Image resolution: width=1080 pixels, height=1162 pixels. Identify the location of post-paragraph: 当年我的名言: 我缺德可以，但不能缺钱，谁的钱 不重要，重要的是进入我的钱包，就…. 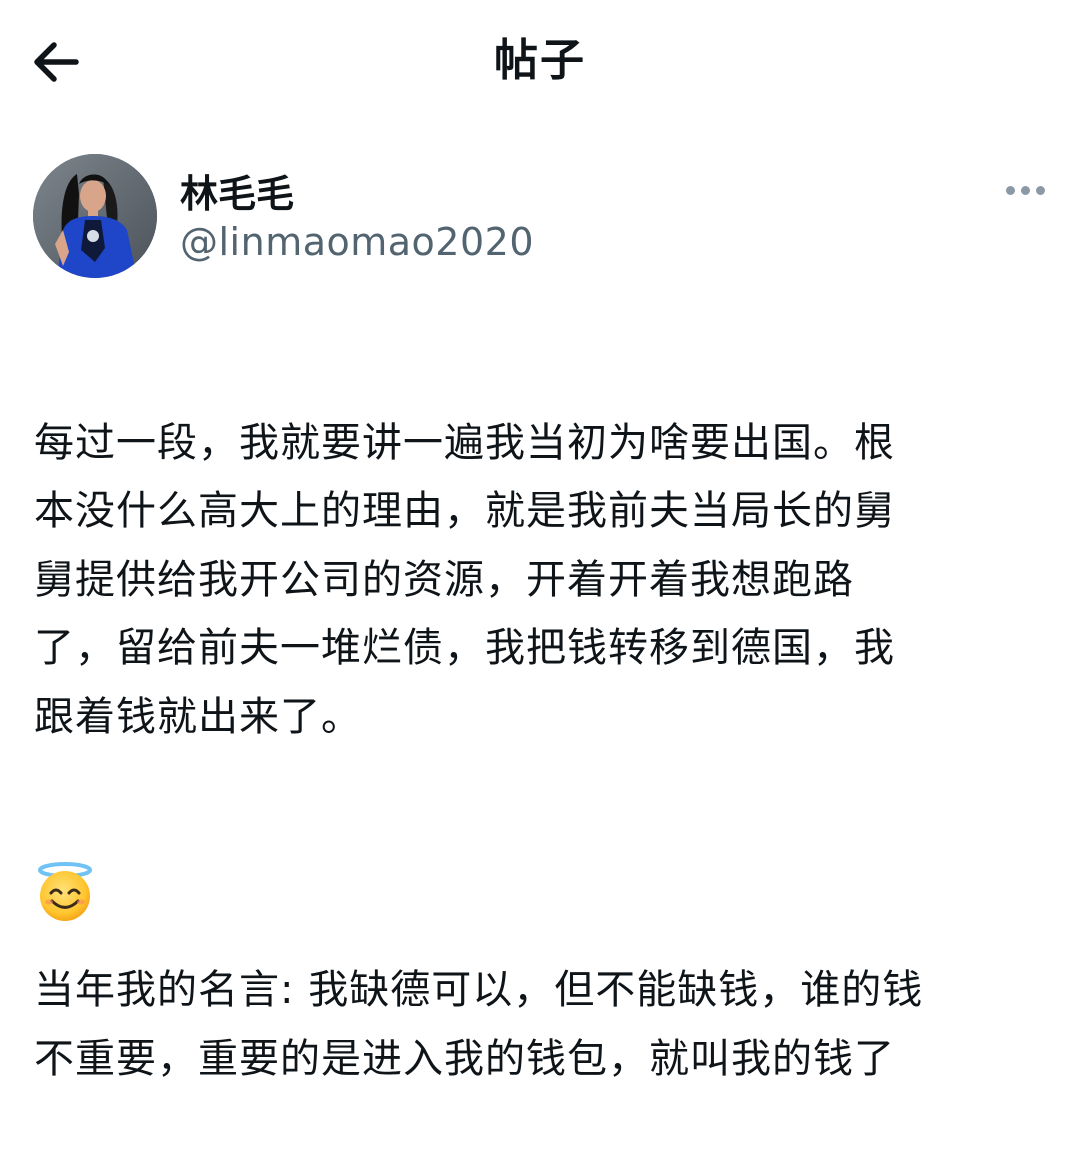
(479, 1024).